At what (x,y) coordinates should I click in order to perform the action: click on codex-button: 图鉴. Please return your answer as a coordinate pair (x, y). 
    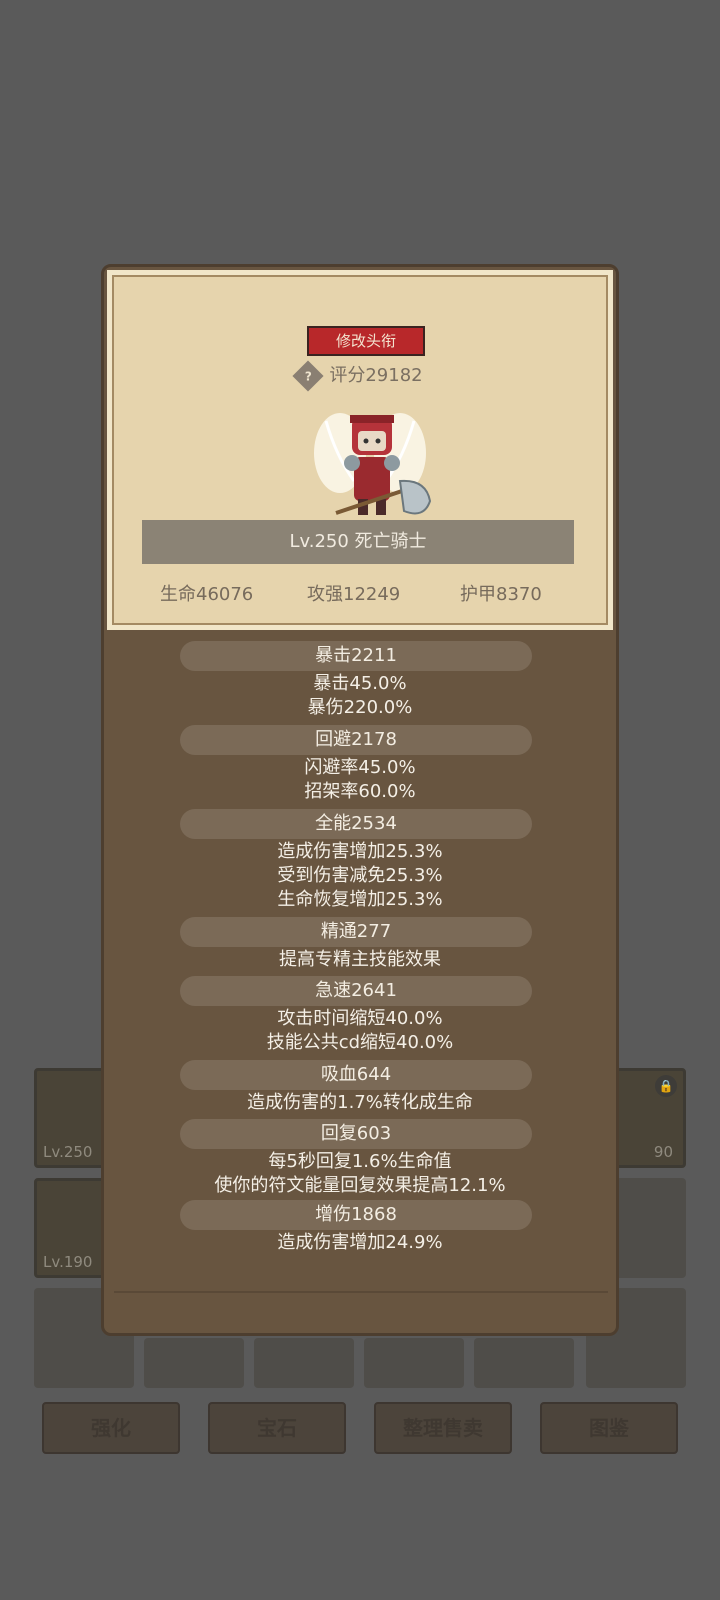
    Looking at the image, I should click on (609, 1428).